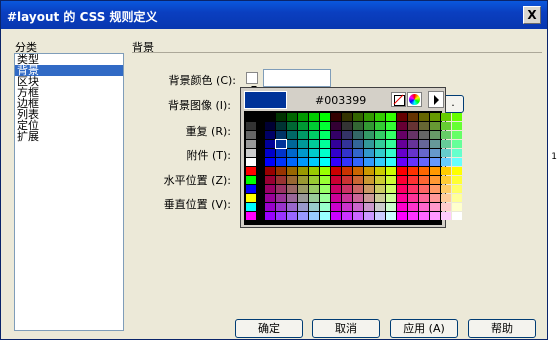 The image size is (558, 348). What do you see at coordinates (269, 328) in the screenshot?
I see `ok-button: 确定` at bounding box center [269, 328].